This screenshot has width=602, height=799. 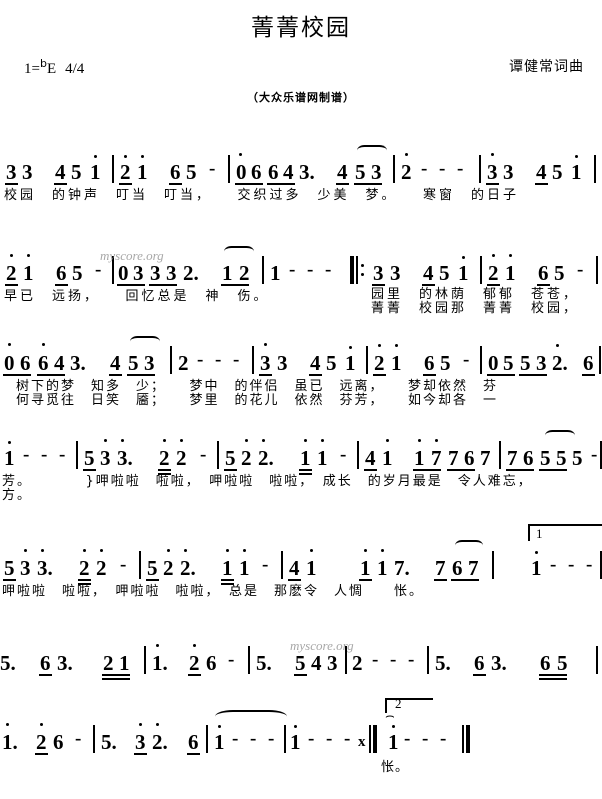 What do you see at coordinates (109, 742) in the screenshot?
I see `note: 5.` at bounding box center [109, 742].